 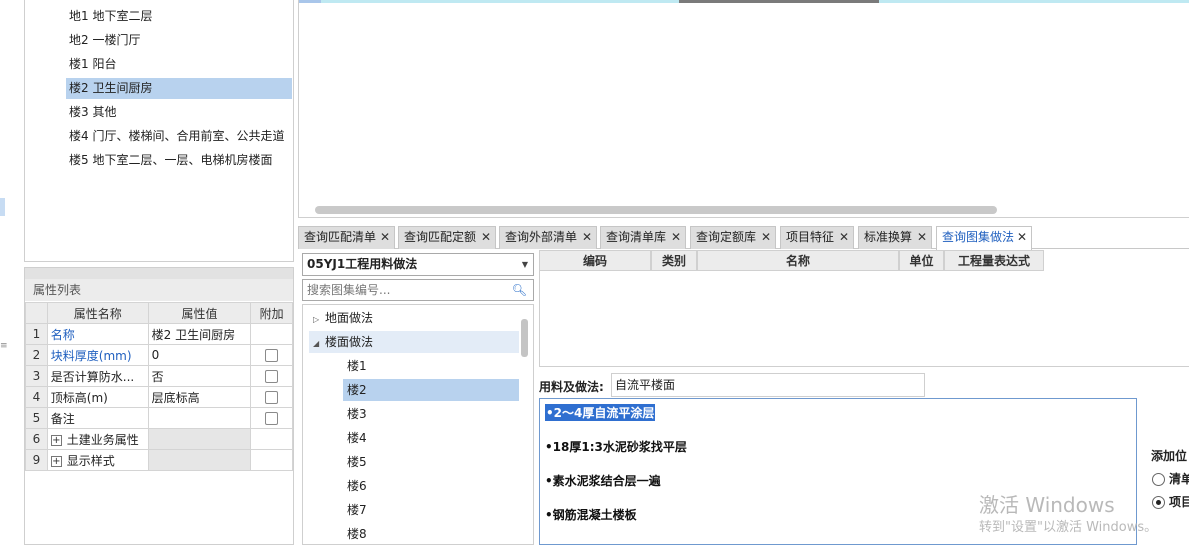 I want to click on tree-leaf: 楼5, so click(x=431, y=462).